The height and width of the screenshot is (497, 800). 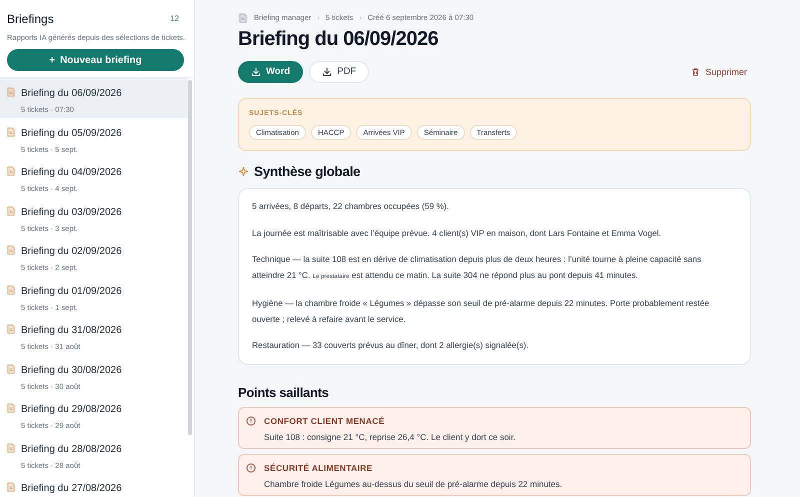 I want to click on briefing-title: Briefing du 28/08/2026, so click(x=71, y=449).